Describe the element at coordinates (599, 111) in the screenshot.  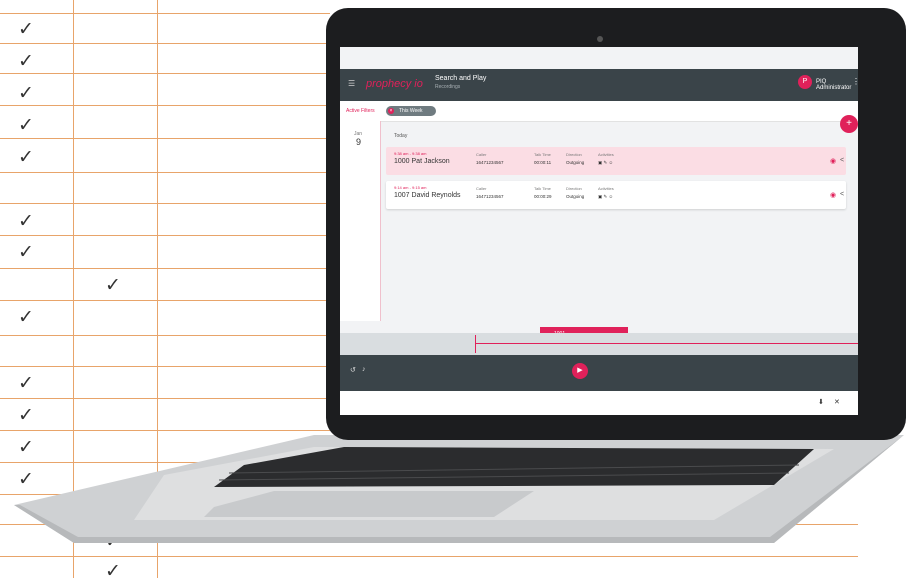
I see `filter-bar: Active Filters × This Week` at that location.